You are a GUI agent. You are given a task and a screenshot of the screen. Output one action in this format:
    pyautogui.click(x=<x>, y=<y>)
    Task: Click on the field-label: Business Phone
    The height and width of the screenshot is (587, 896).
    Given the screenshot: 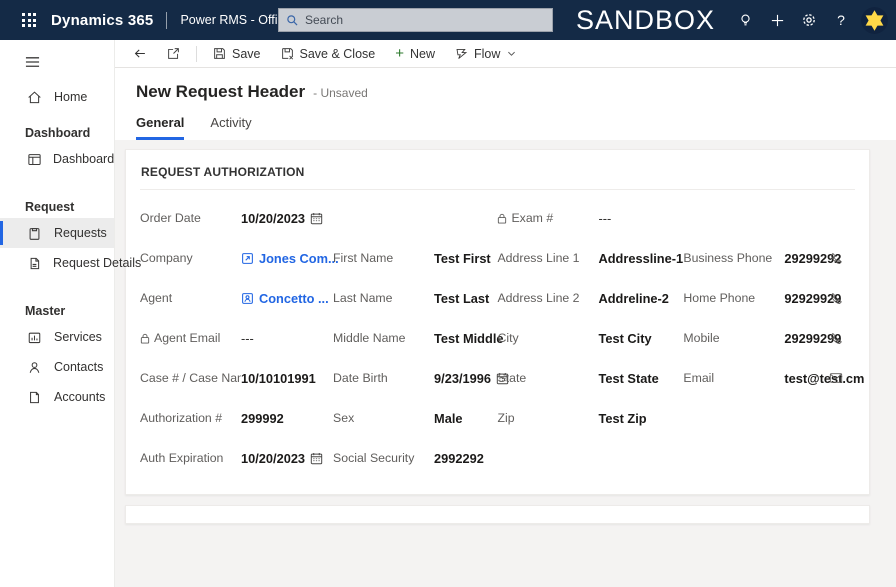 What is the action you would take?
    pyautogui.click(x=728, y=258)
    